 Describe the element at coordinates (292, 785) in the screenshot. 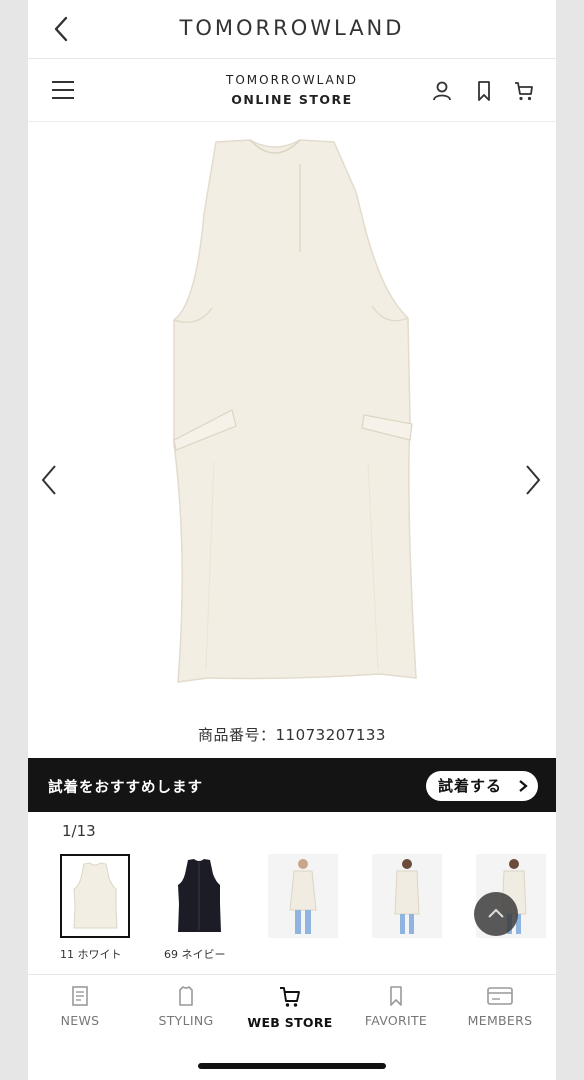

I see `tryon-banner: 試着をおすすめします 試着する` at that location.